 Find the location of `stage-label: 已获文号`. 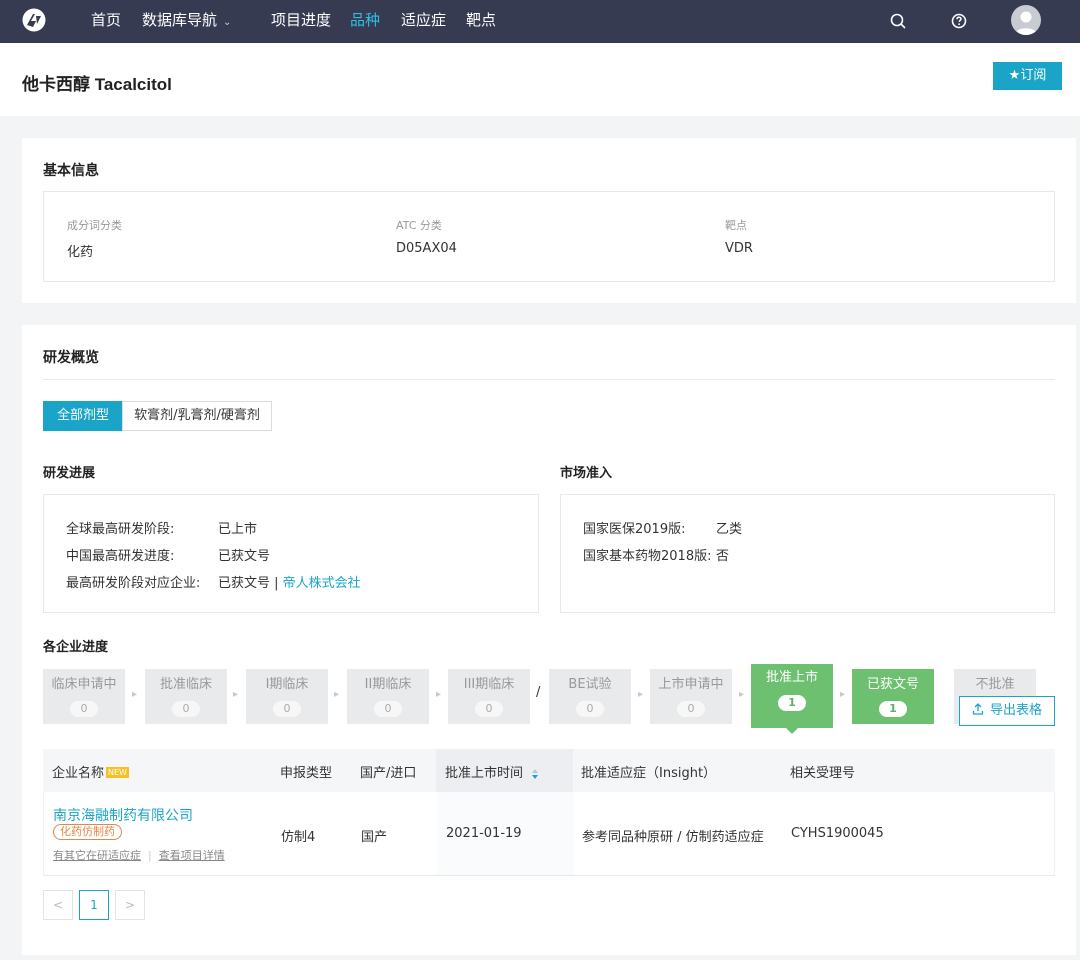

stage-label: 已获文号 is located at coordinates (892, 684).